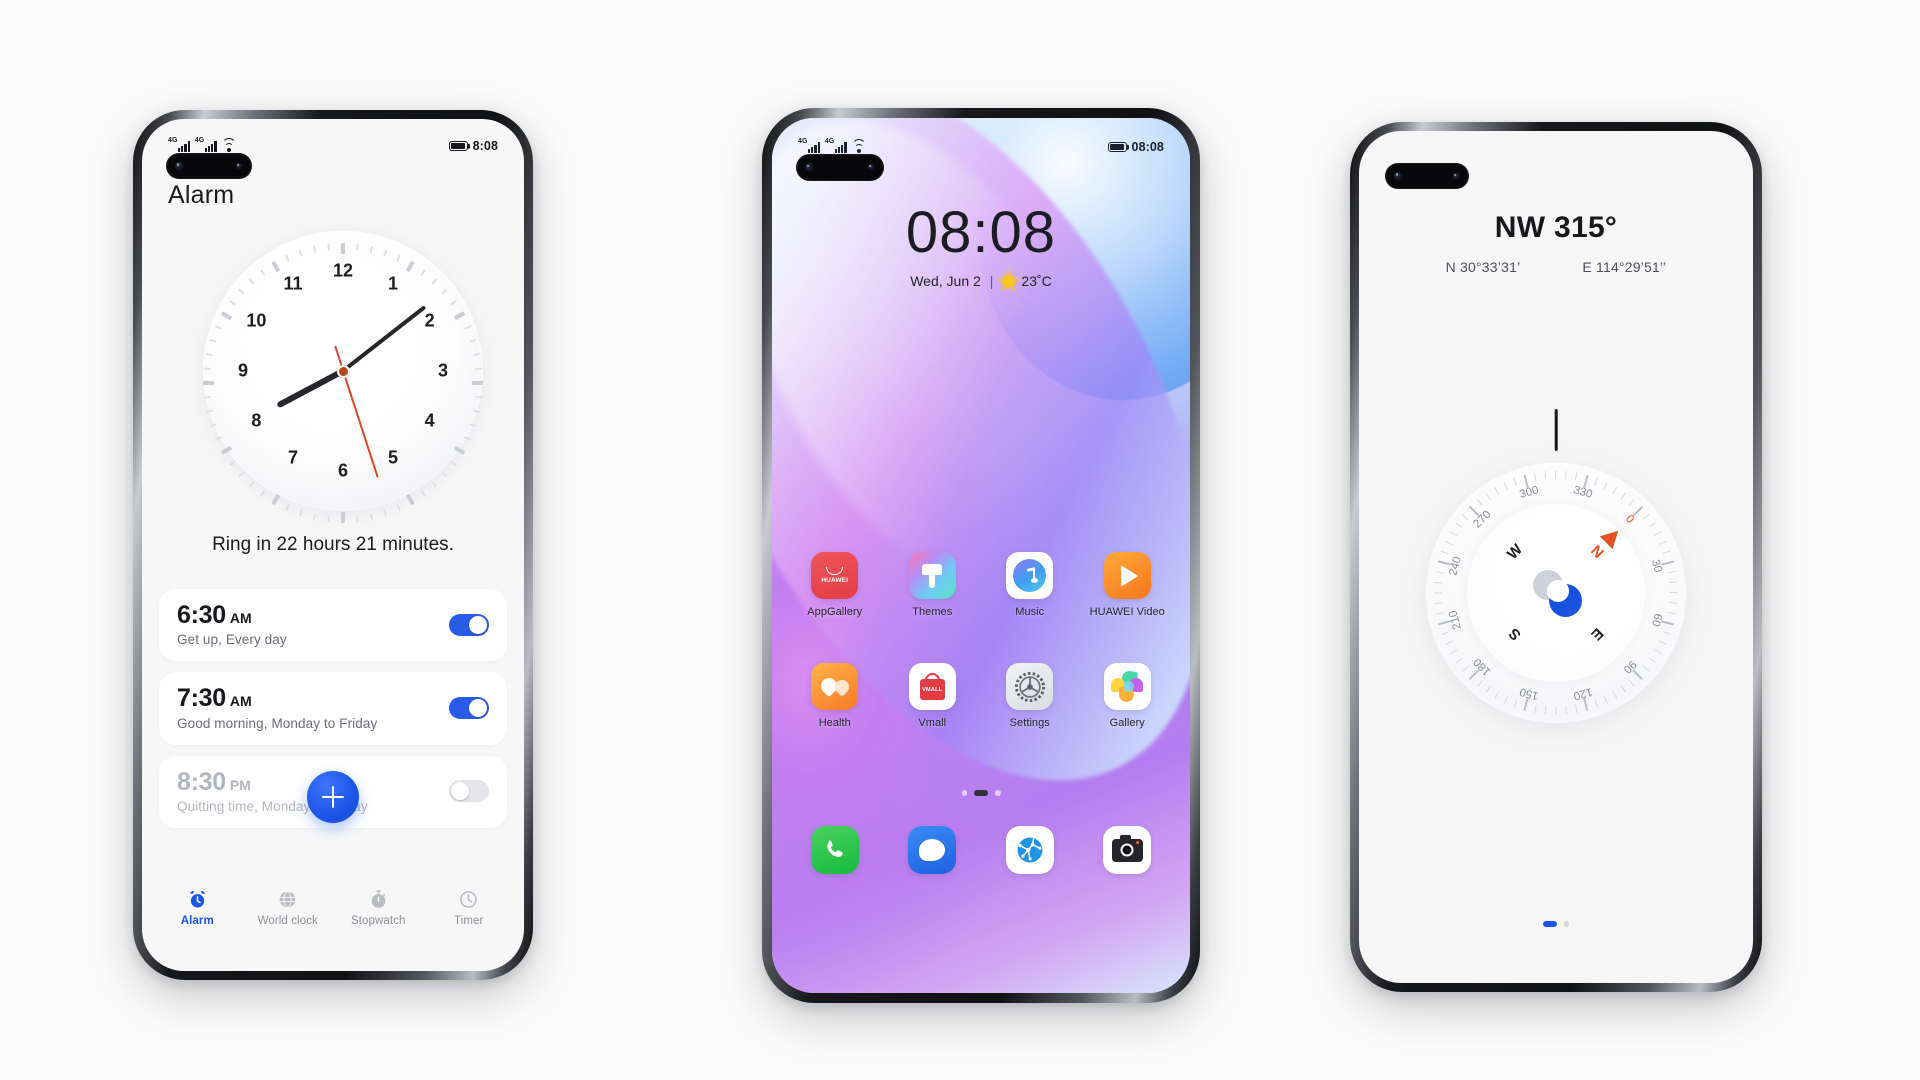 This screenshot has width=1920, height=1080. Describe the element at coordinates (429, 320) in the screenshot. I see `clock-numeral: 2` at that location.